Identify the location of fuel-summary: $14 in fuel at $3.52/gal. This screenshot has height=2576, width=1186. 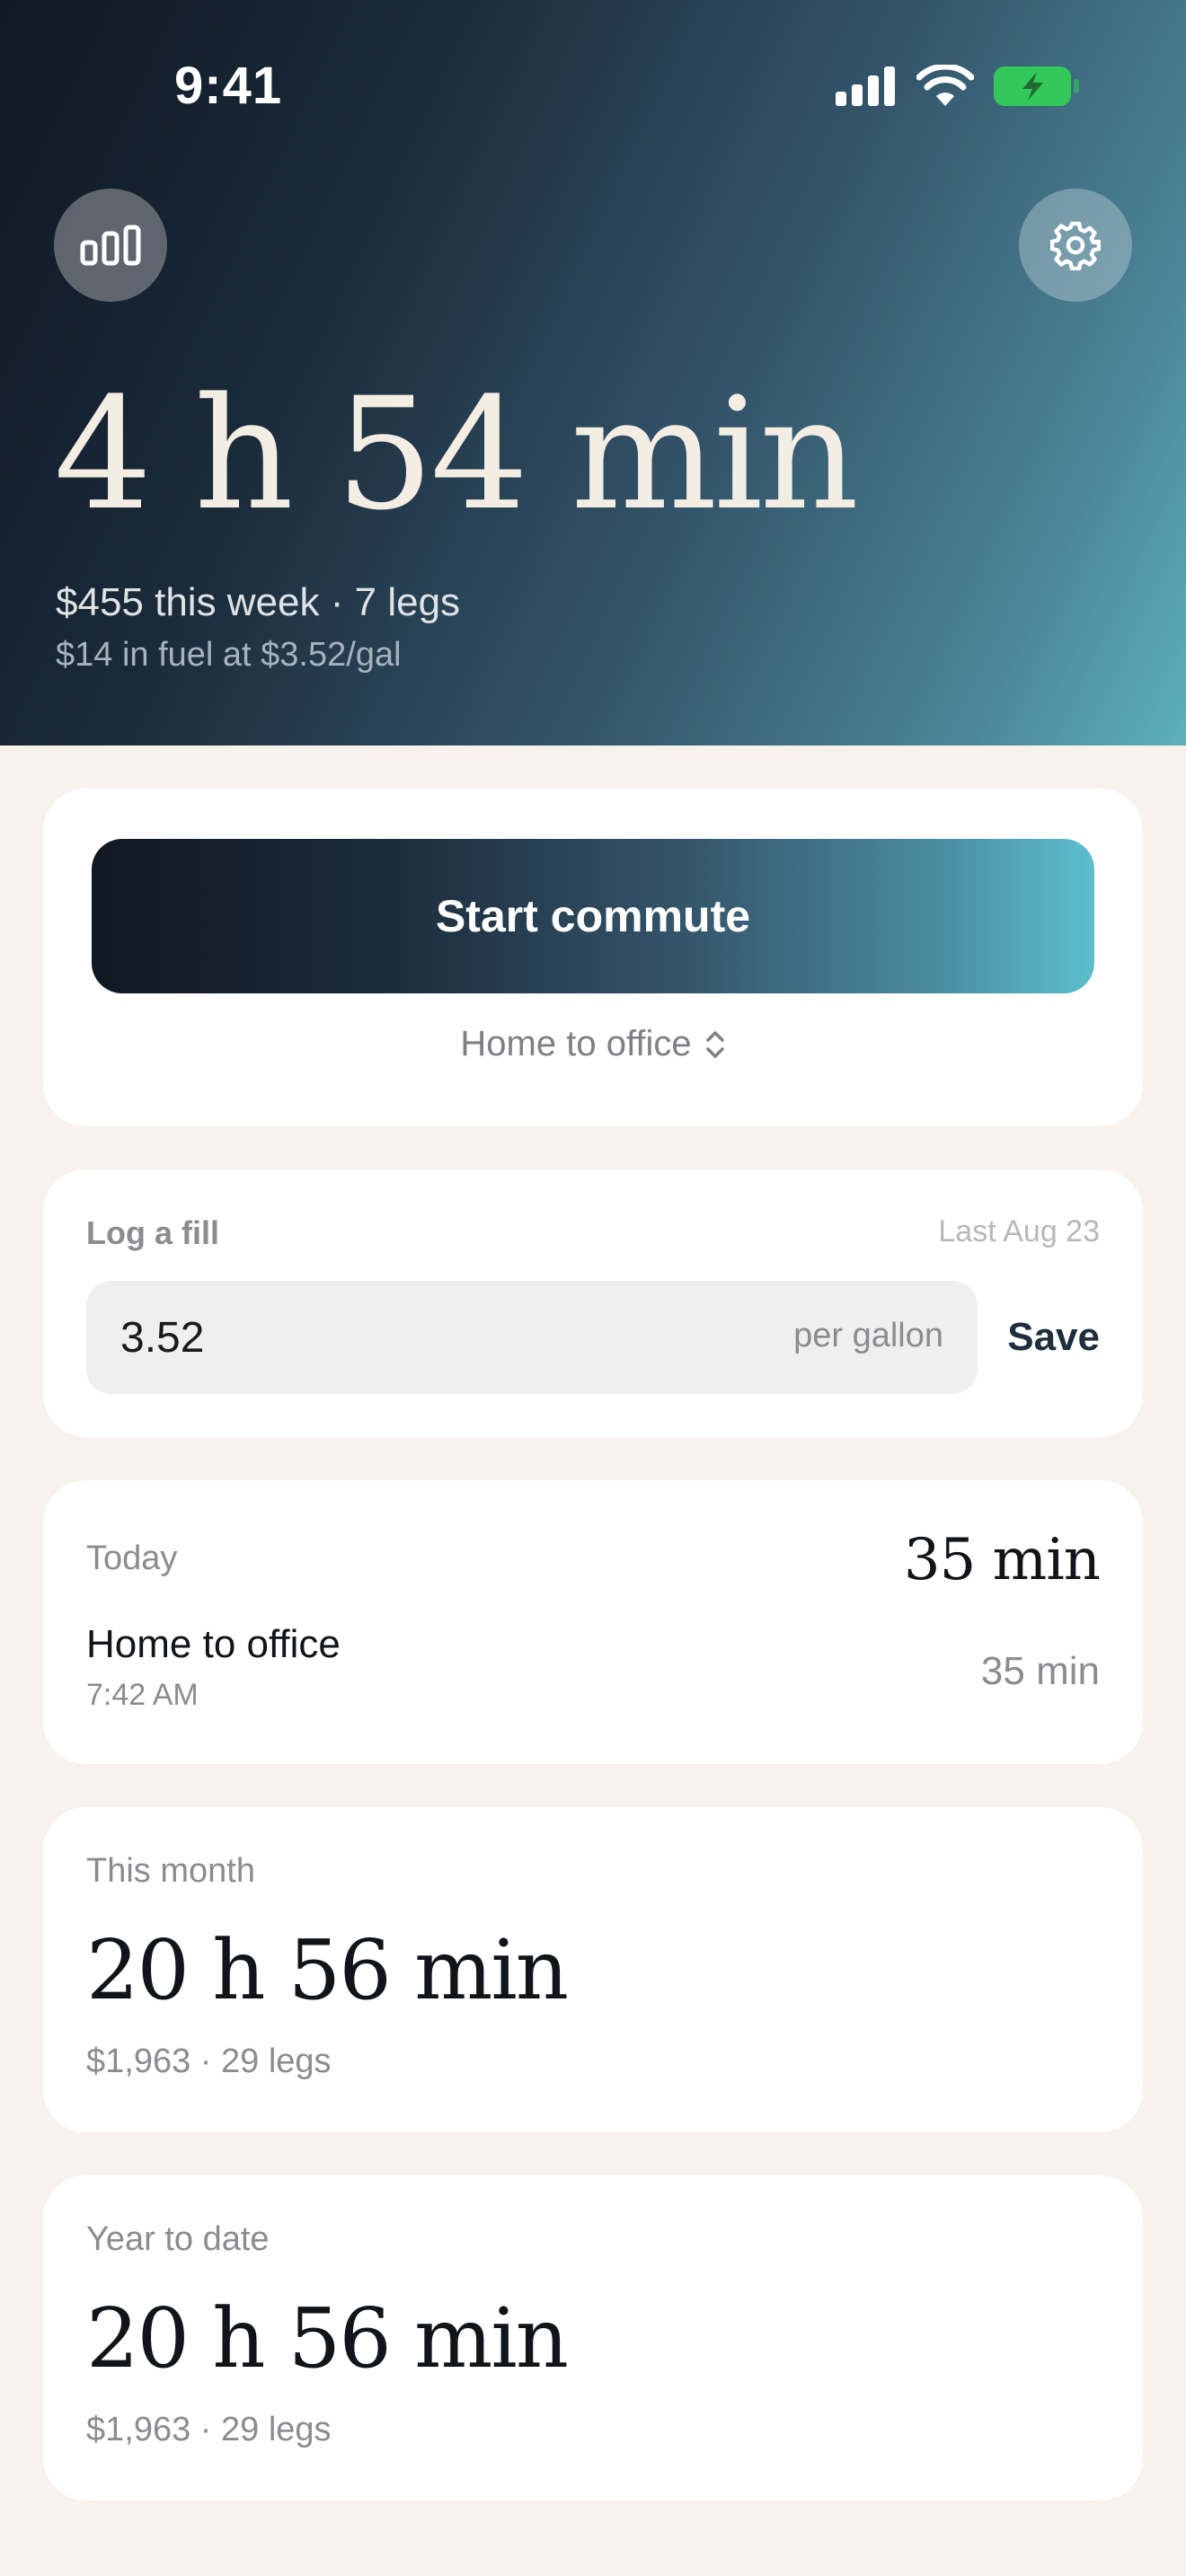
(229, 655).